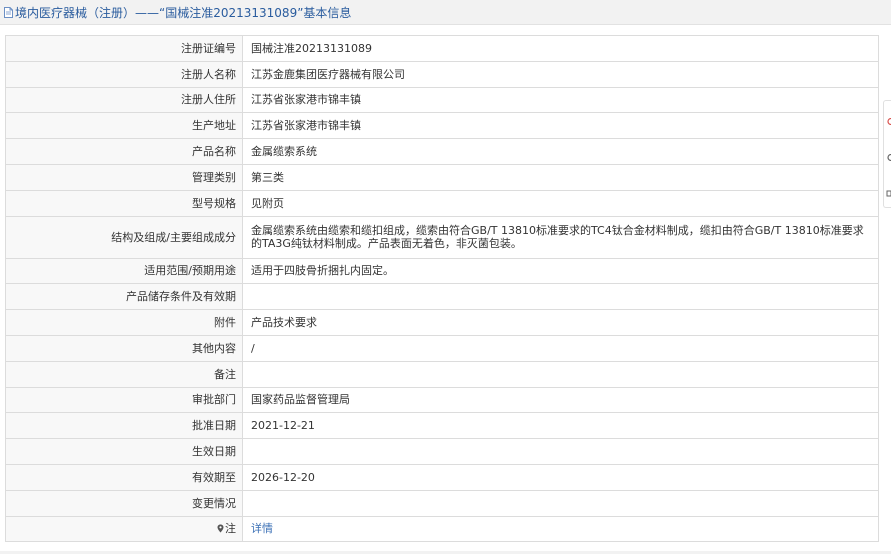 This screenshot has width=891, height=554. Describe the element at coordinates (124, 151) in the screenshot. I see `row-label: 产品名称` at that location.